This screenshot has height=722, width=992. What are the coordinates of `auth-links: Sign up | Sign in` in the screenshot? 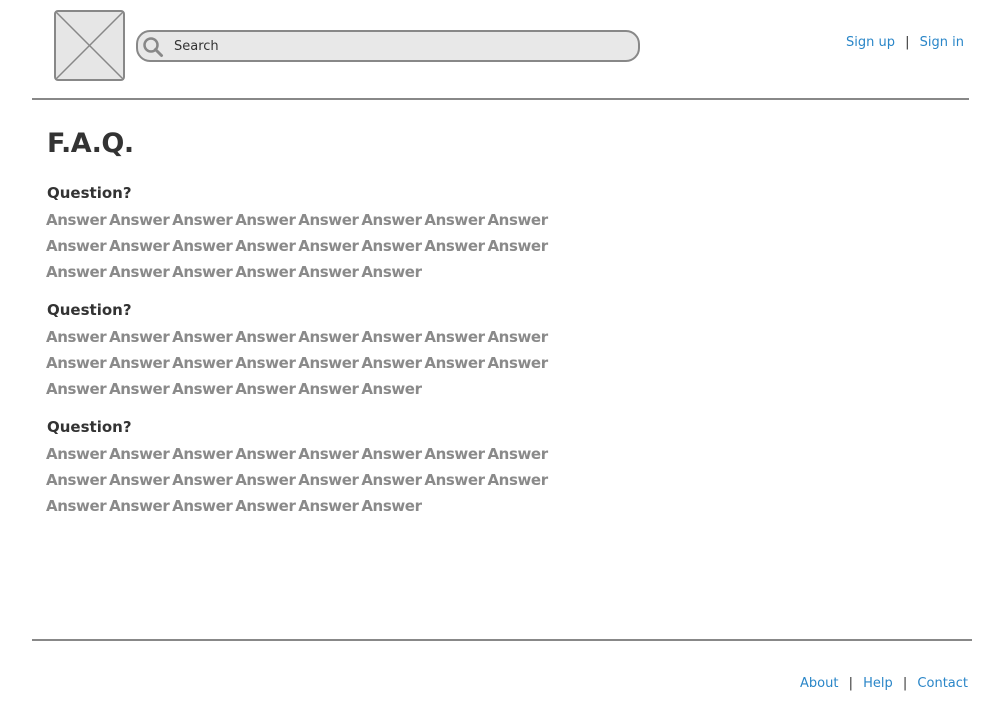 It's located at (905, 42).